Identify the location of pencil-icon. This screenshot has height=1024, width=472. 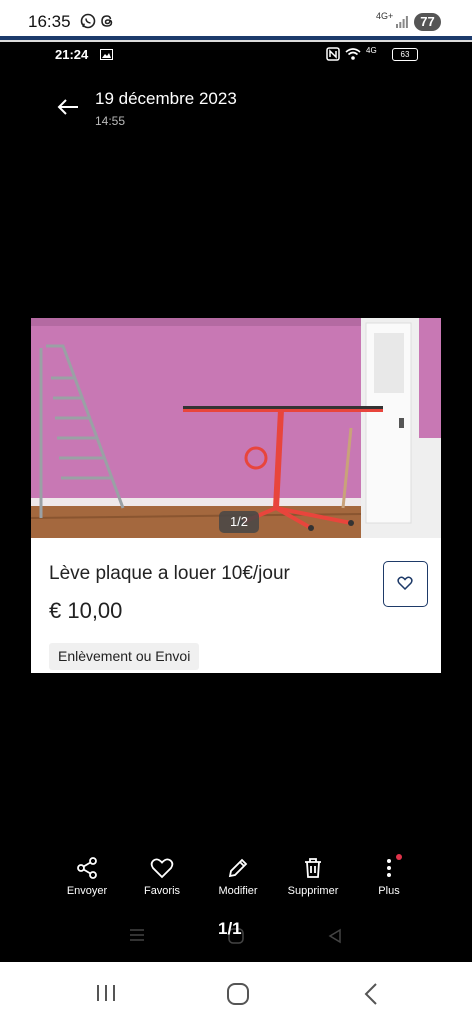
(238, 868).